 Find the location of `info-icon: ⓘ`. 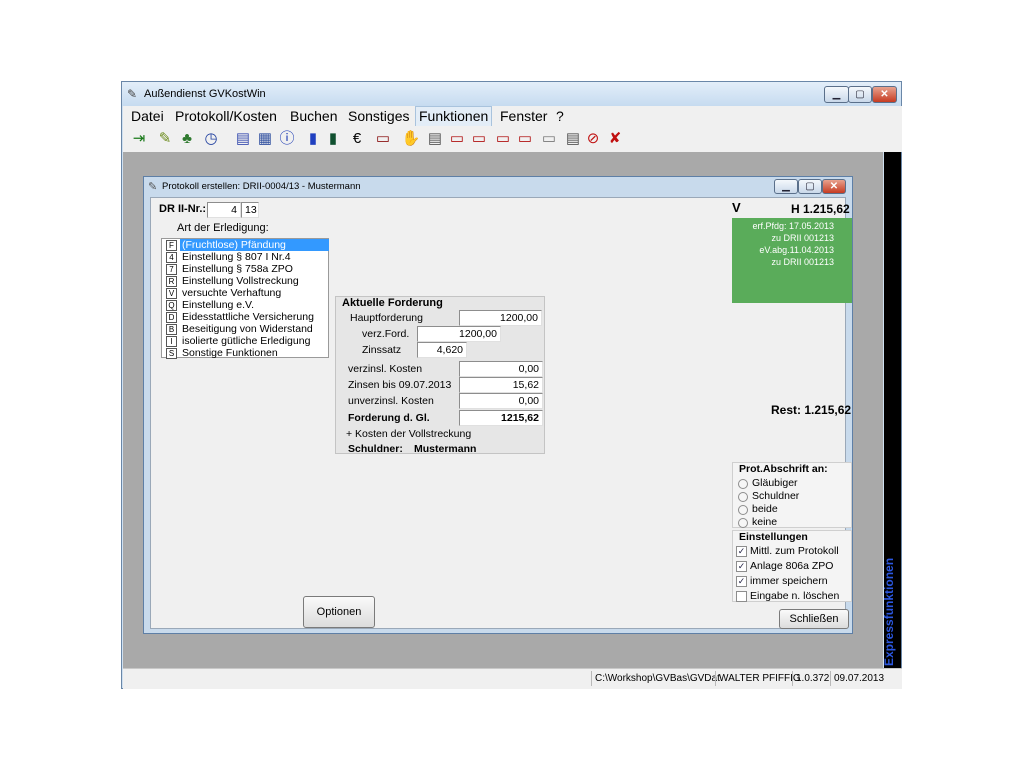

info-icon: ⓘ is located at coordinates (287, 139).